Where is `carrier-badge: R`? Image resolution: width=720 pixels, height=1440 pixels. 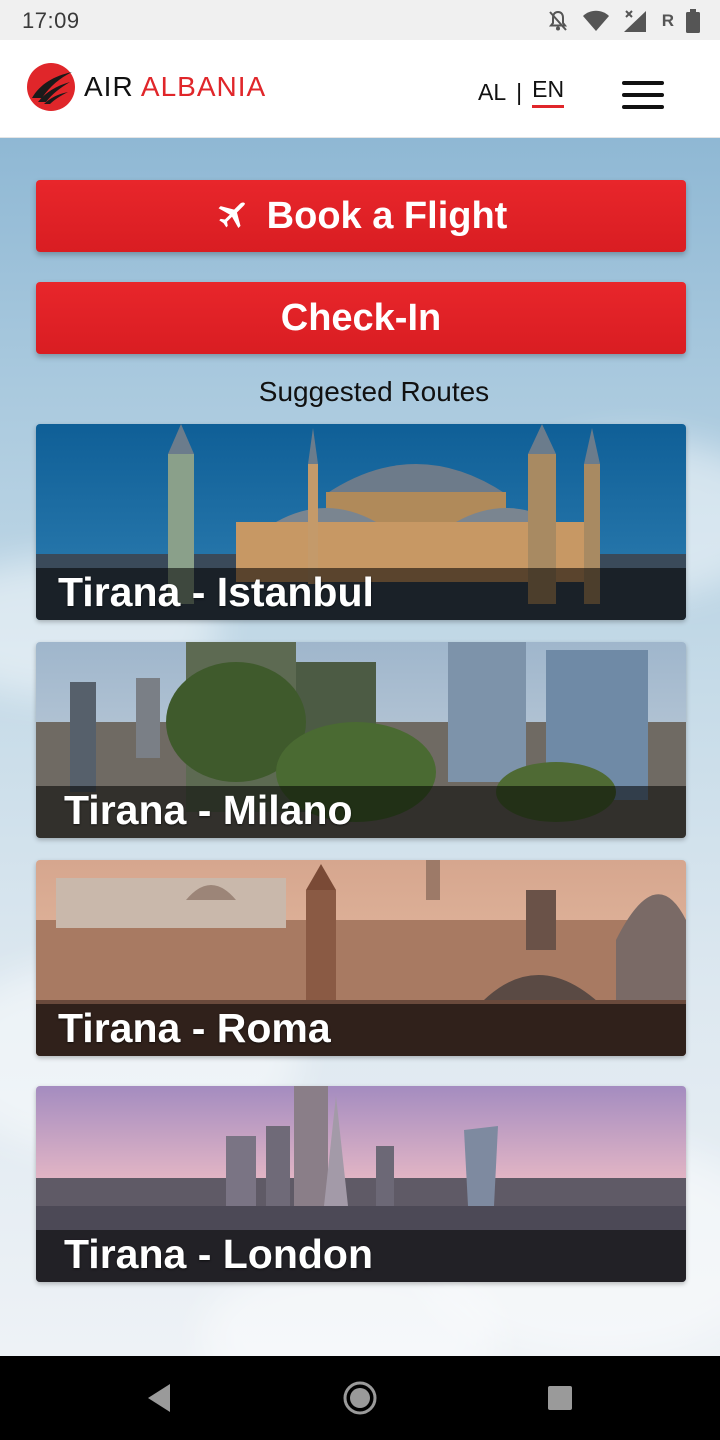
carrier-badge: R is located at coordinates (667, 20).